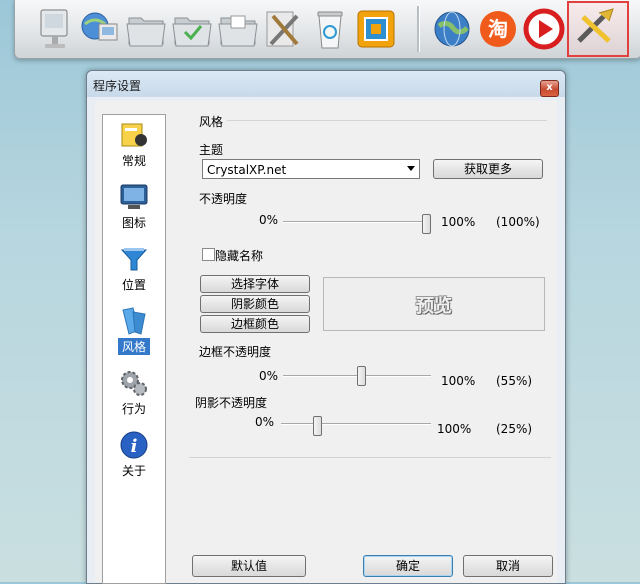  Describe the element at coordinates (117, 86) in the screenshot. I see `window-title: 程序设置` at that location.